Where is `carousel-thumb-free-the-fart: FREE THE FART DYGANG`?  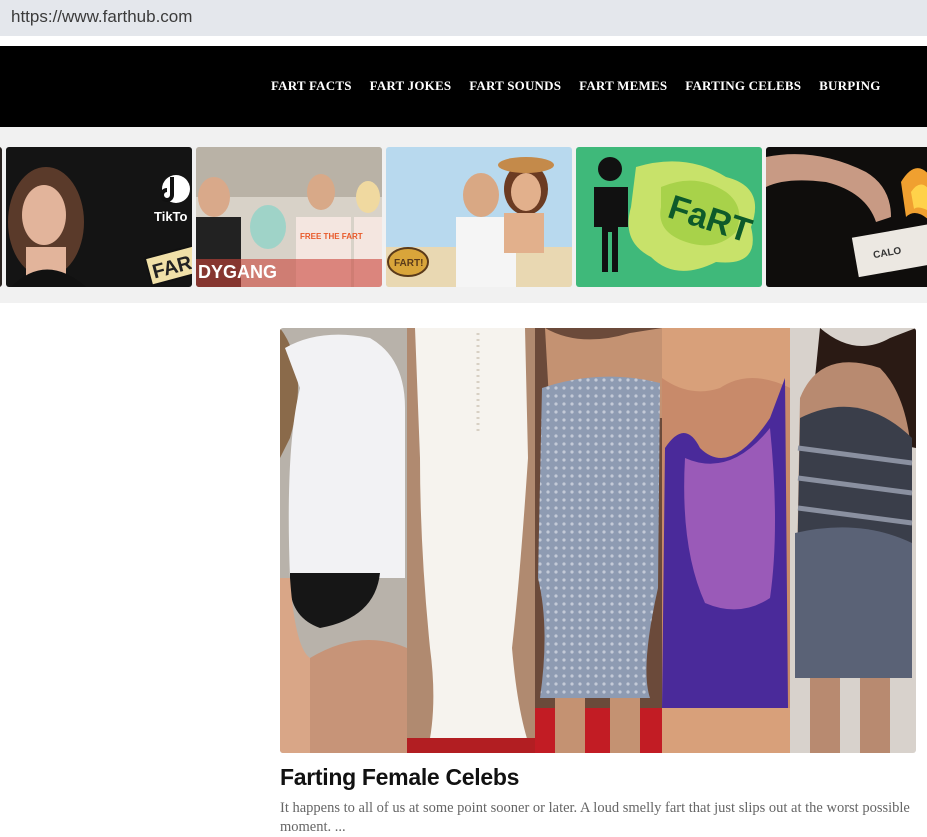 carousel-thumb-free-the-fart: FREE THE FART DYGANG is located at coordinates (289, 217).